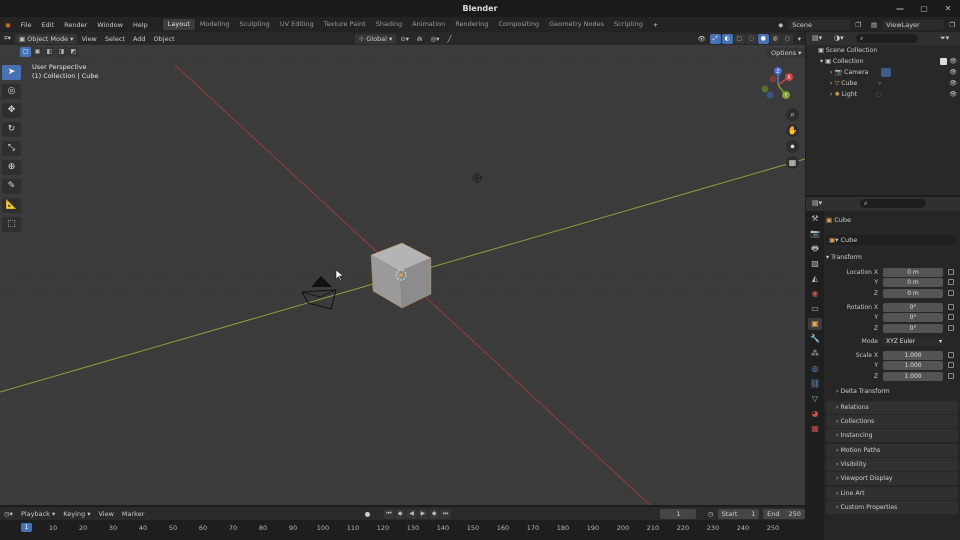  What do you see at coordinates (792, 130) in the screenshot?
I see `pan-hand-icon: ✋` at bounding box center [792, 130].